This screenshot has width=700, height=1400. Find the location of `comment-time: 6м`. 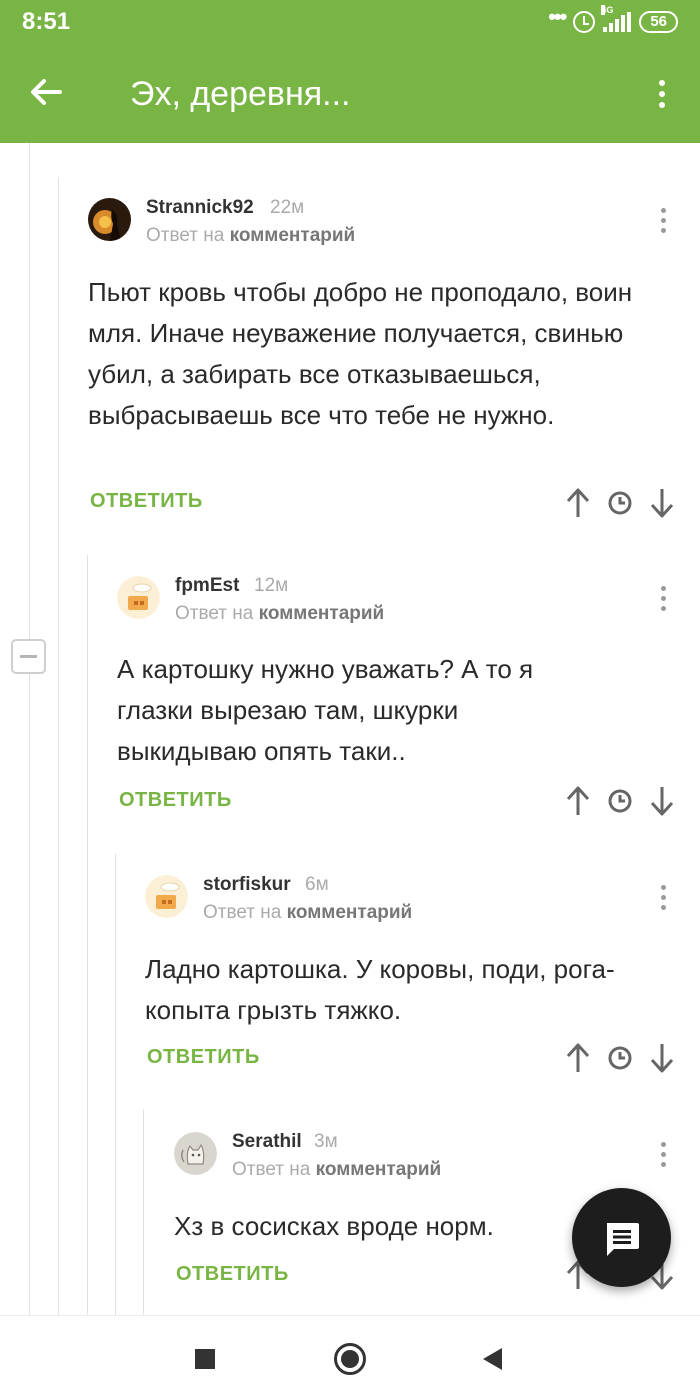

comment-time: 6м is located at coordinates (317, 884).